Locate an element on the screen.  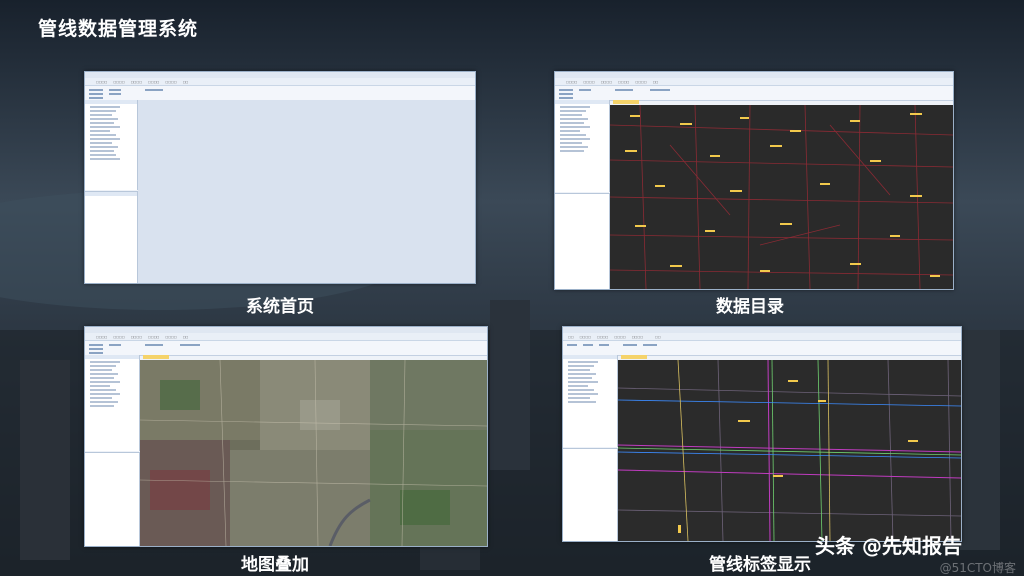
watermark: @51CTO博客 is located at coordinates (977, 568).